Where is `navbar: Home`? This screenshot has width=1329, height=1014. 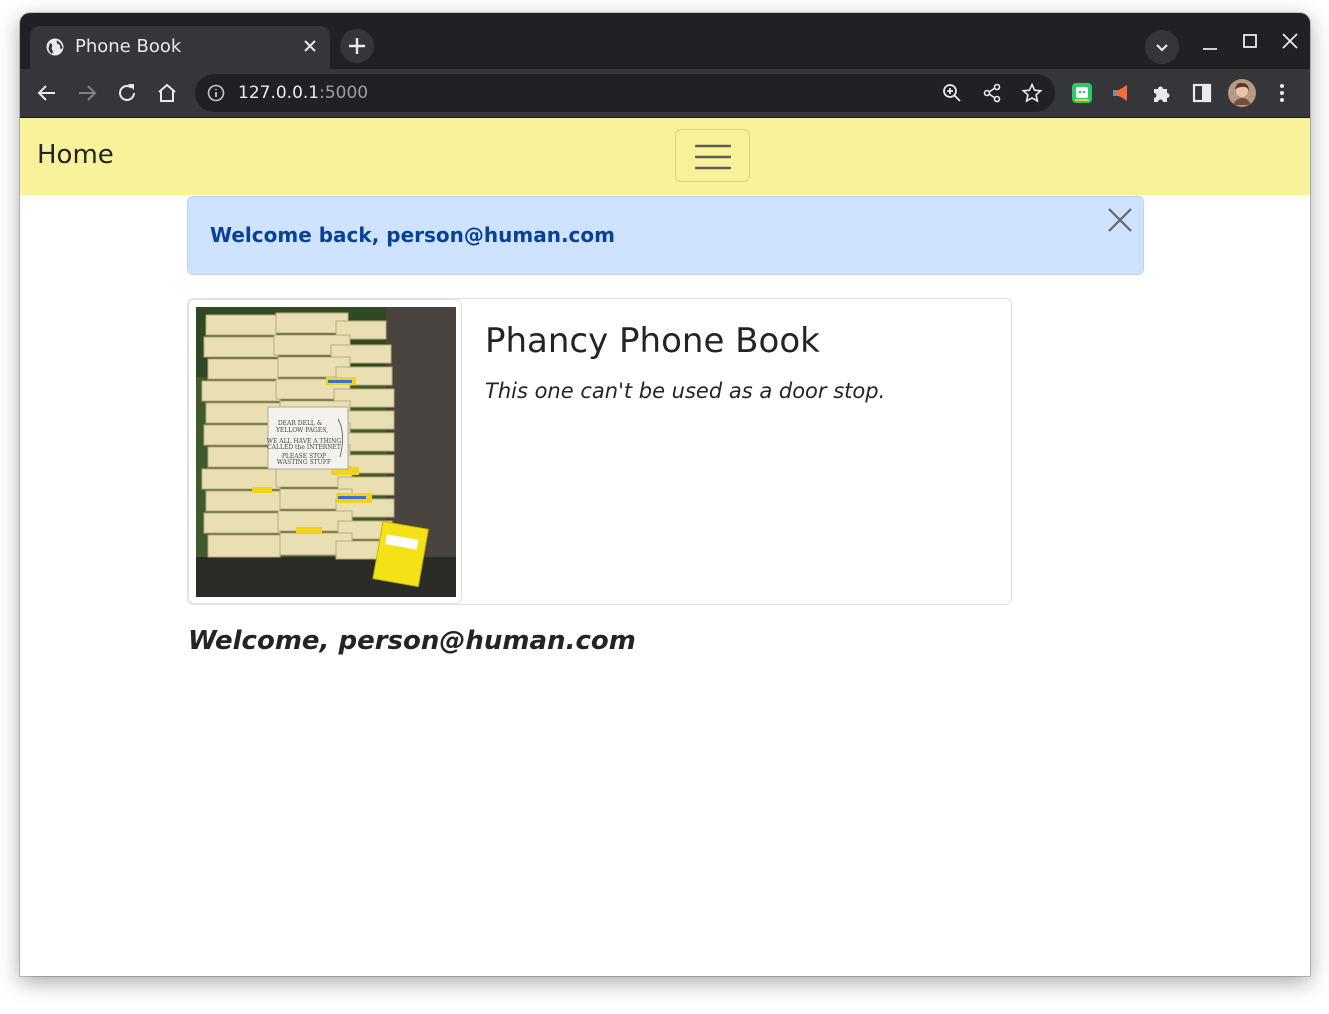
navbar: Home is located at coordinates (665, 156).